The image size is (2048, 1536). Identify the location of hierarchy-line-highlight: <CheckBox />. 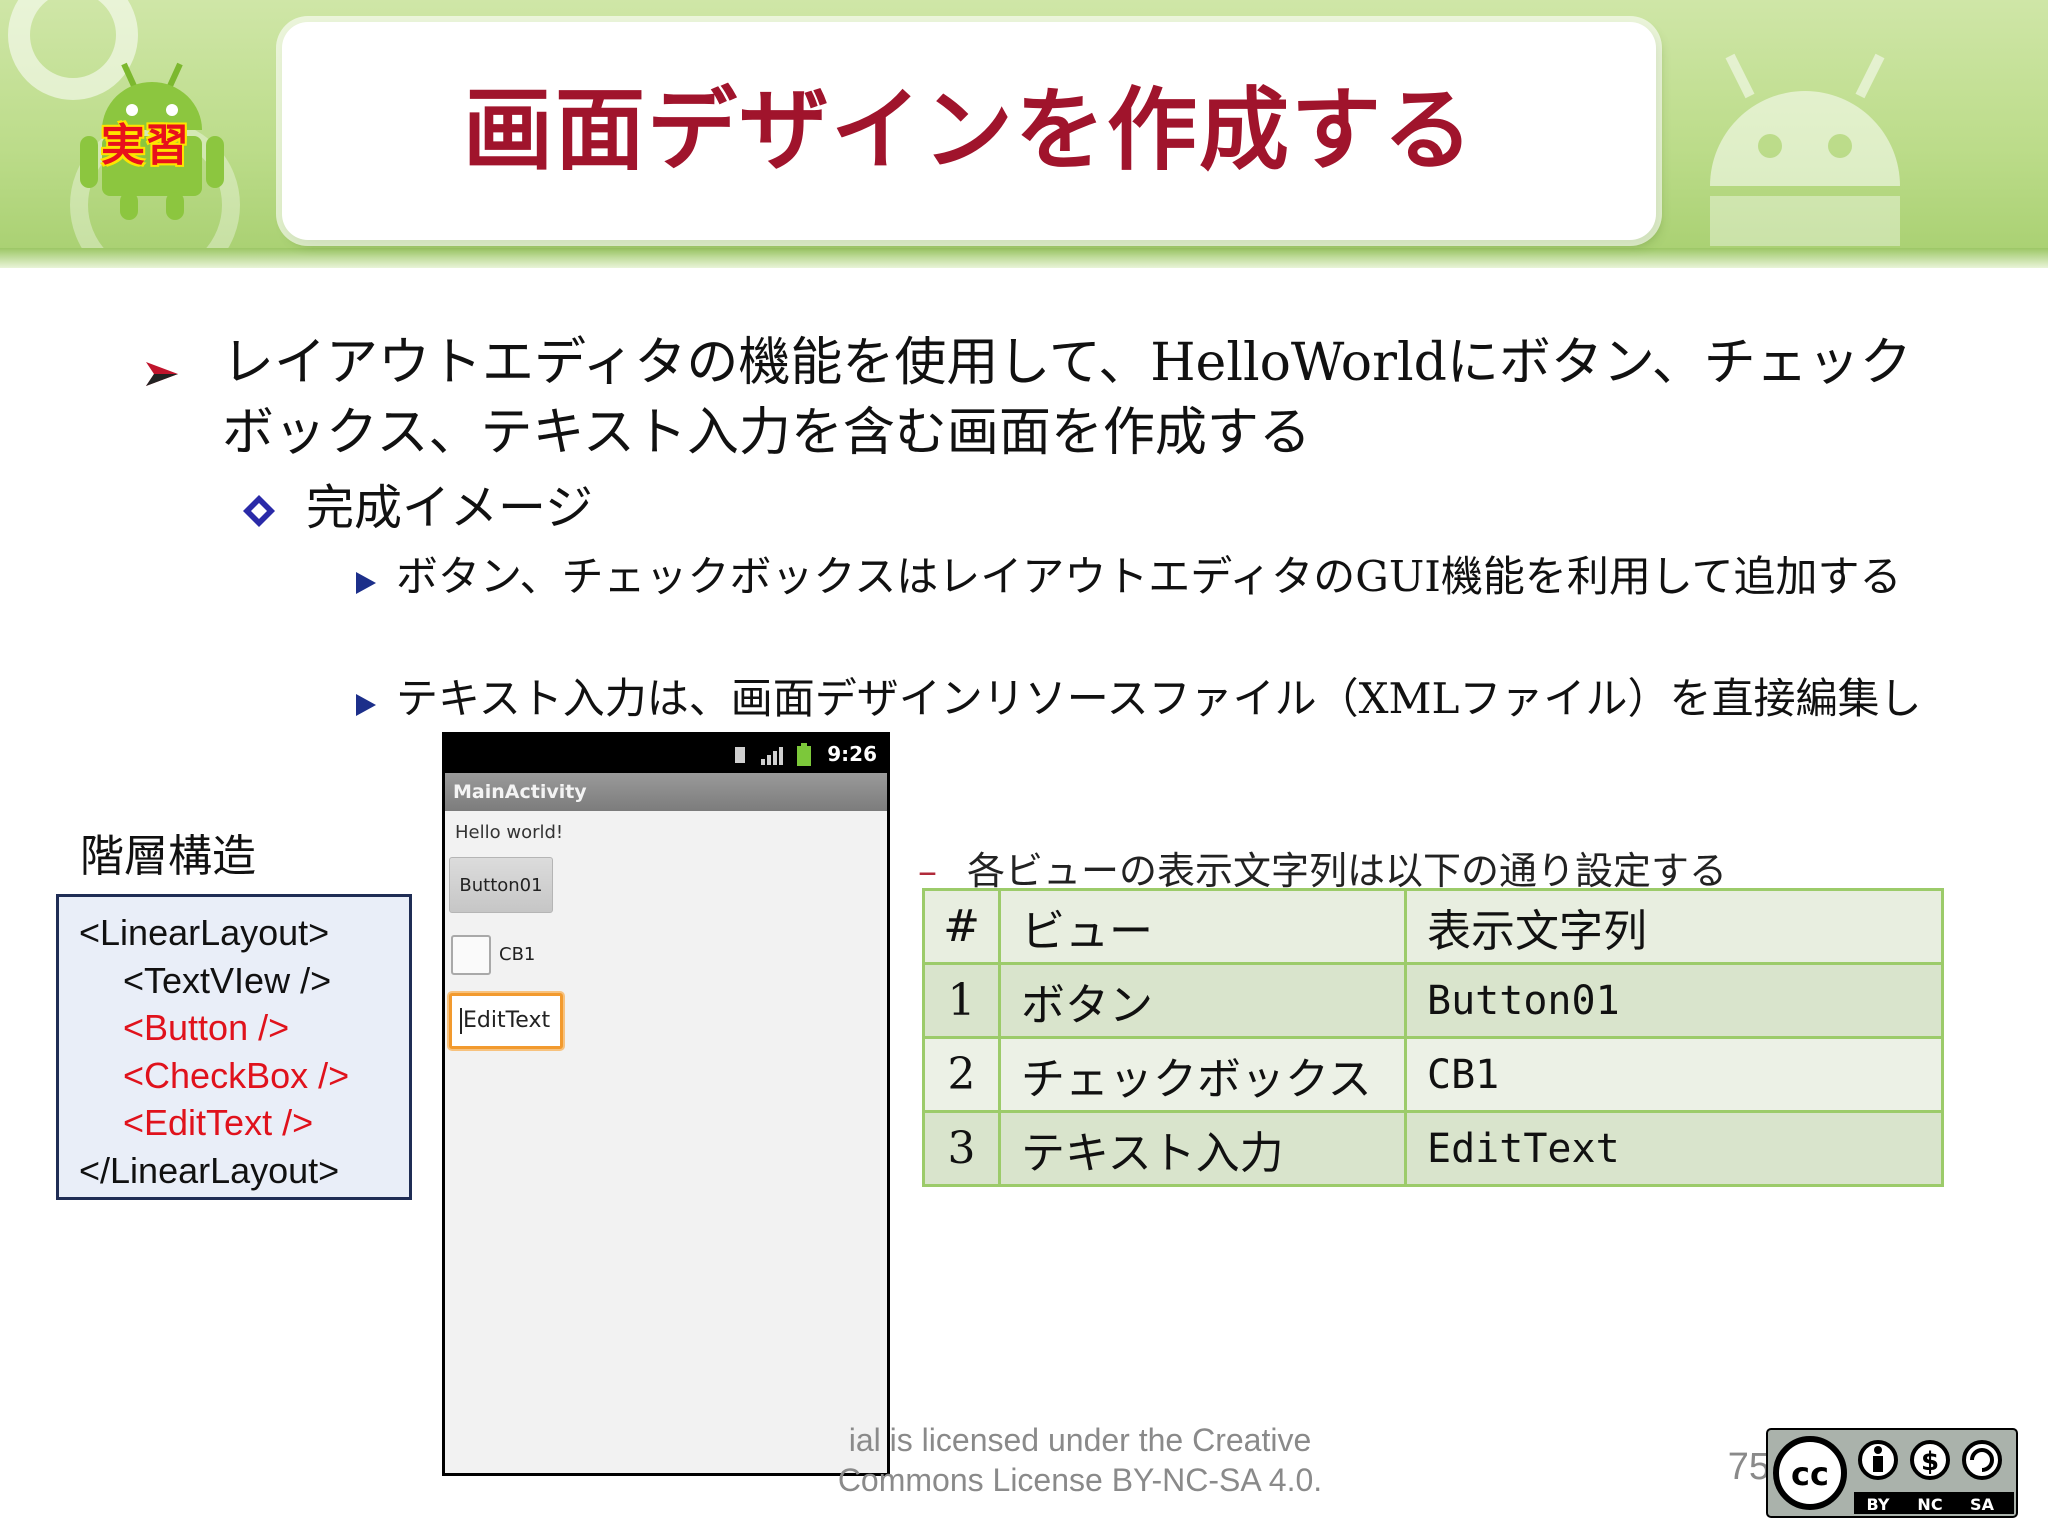
(236, 1075).